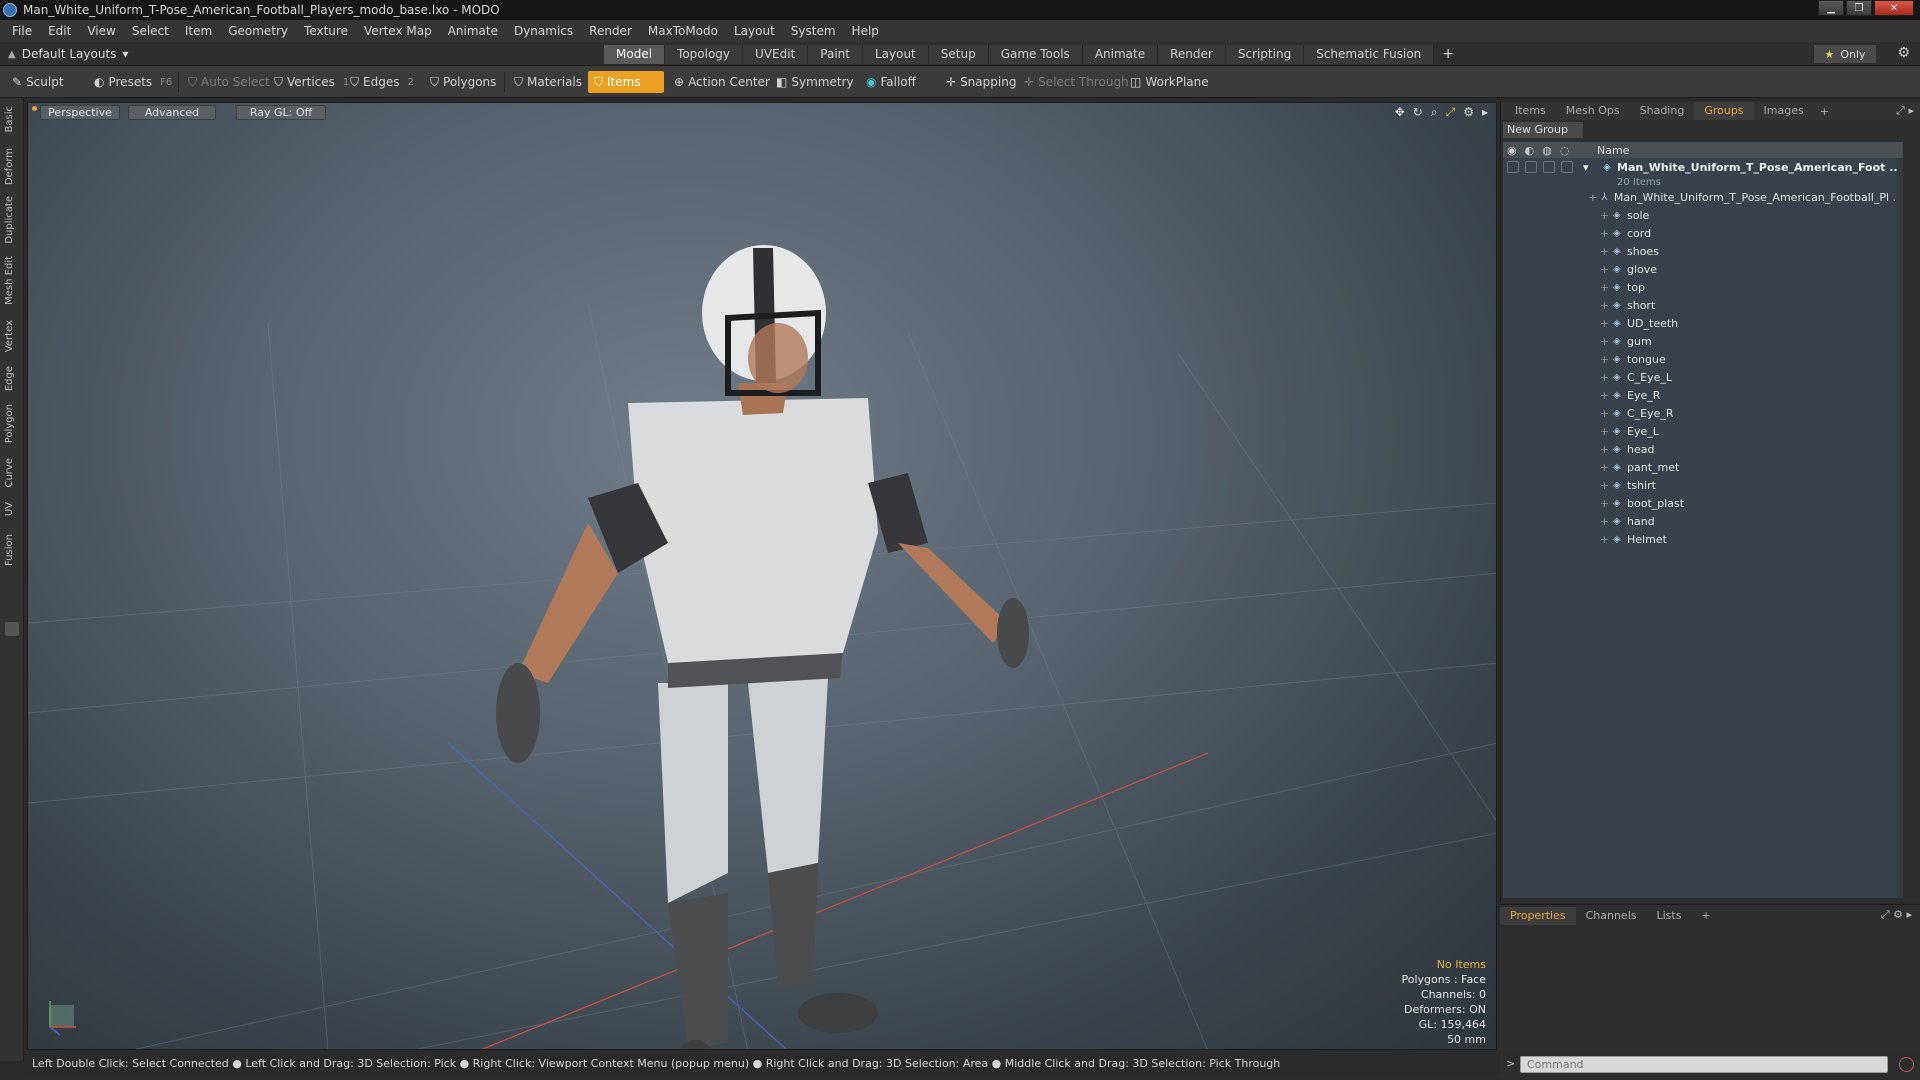  I want to click on panel-expand-icon: ⤢ ▸, so click(1905, 111).